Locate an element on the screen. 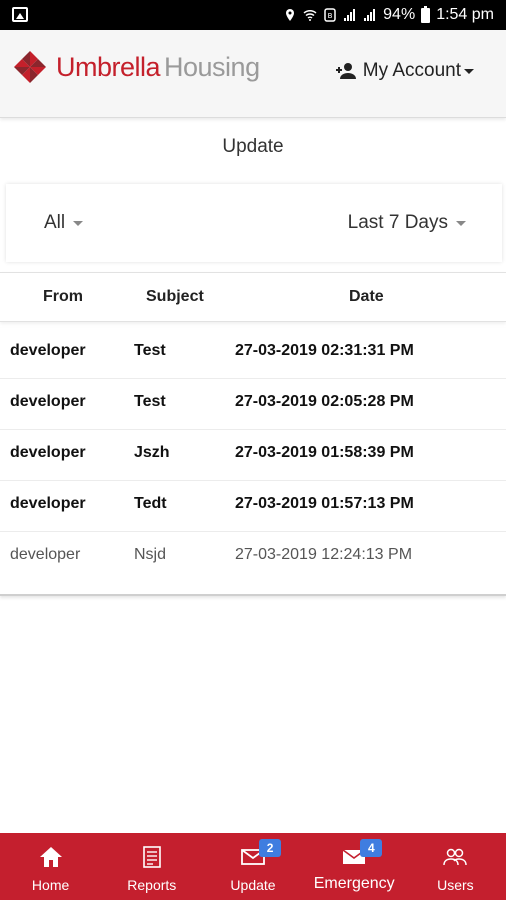 The width and height of the screenshot is (506, 900). nav-emergency-label: Emergency is located at coordinates (354, 883).